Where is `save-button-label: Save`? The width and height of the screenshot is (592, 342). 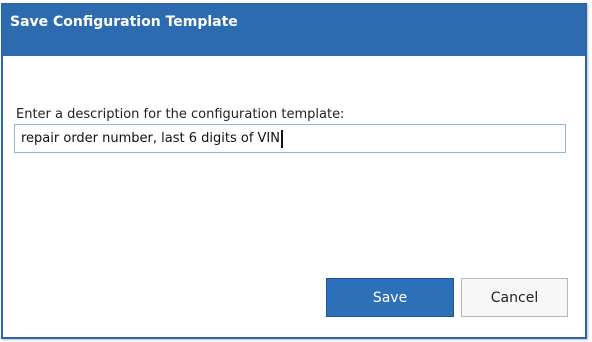
save-button-label: Save is located at coordinates (390, 297).